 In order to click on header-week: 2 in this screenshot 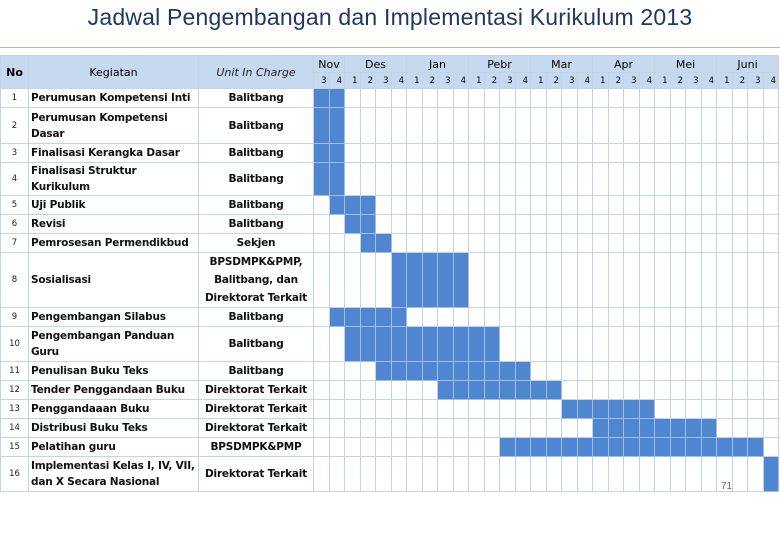, I will do `click(615, 80)`.